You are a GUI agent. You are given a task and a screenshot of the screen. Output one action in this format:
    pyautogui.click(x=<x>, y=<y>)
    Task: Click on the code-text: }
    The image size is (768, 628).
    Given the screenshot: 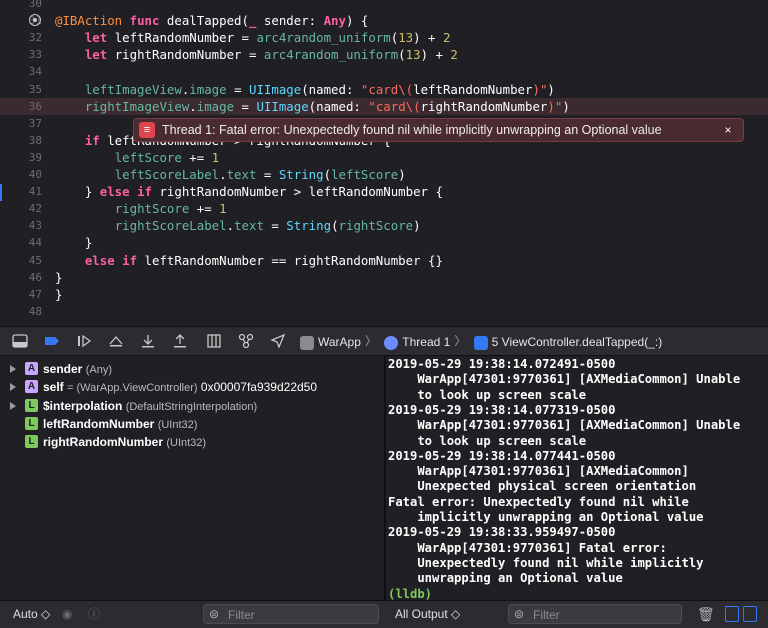 What is the action you would take?
    pyautogui.click(x=58, y=277)
    